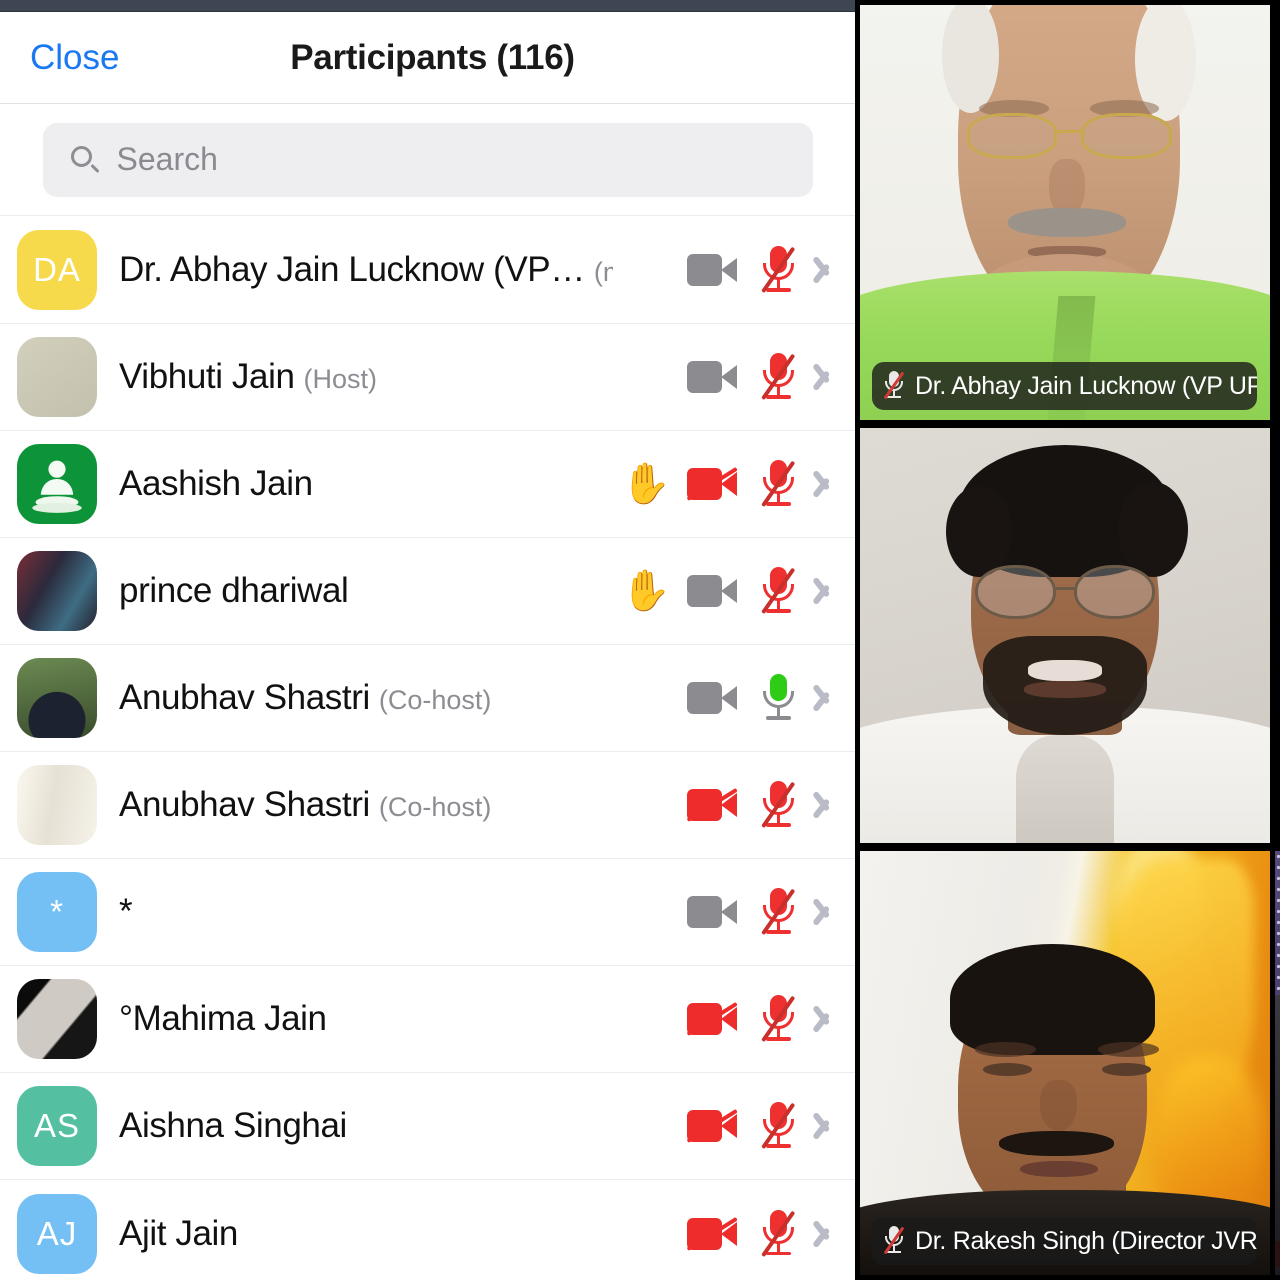 Image resolution: width=1280 pixels, height=1280 pixels. Describe the element at coordinates (74, 58) in the screenshot. I see `close-button: Close` at that location.